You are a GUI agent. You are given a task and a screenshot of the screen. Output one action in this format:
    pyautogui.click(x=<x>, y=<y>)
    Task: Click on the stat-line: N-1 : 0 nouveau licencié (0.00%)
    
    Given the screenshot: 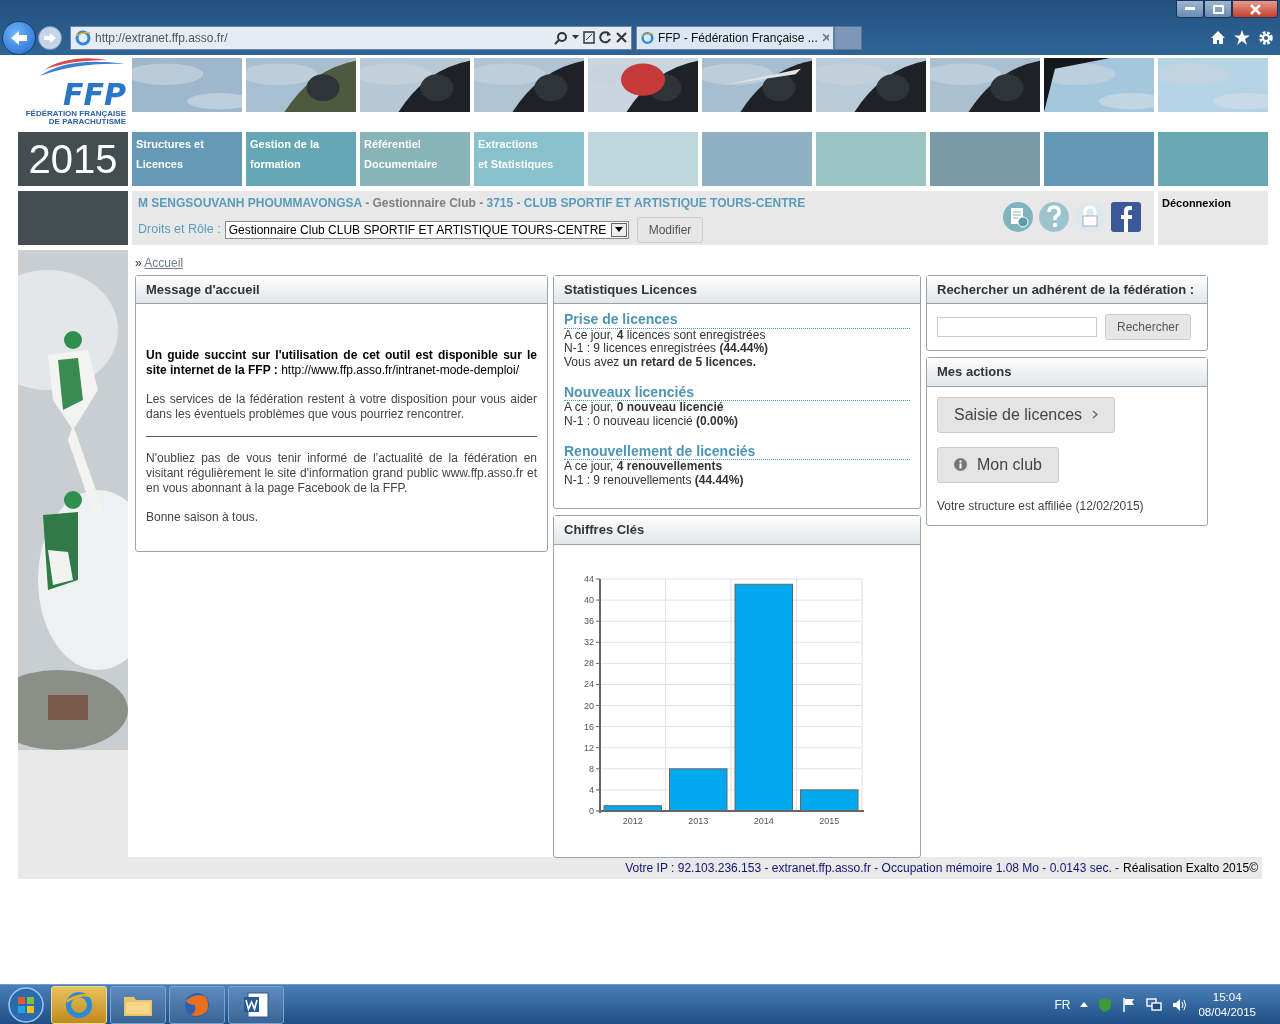 What is the action you would take?
    pyautogui.click(x=652, y=422)
    